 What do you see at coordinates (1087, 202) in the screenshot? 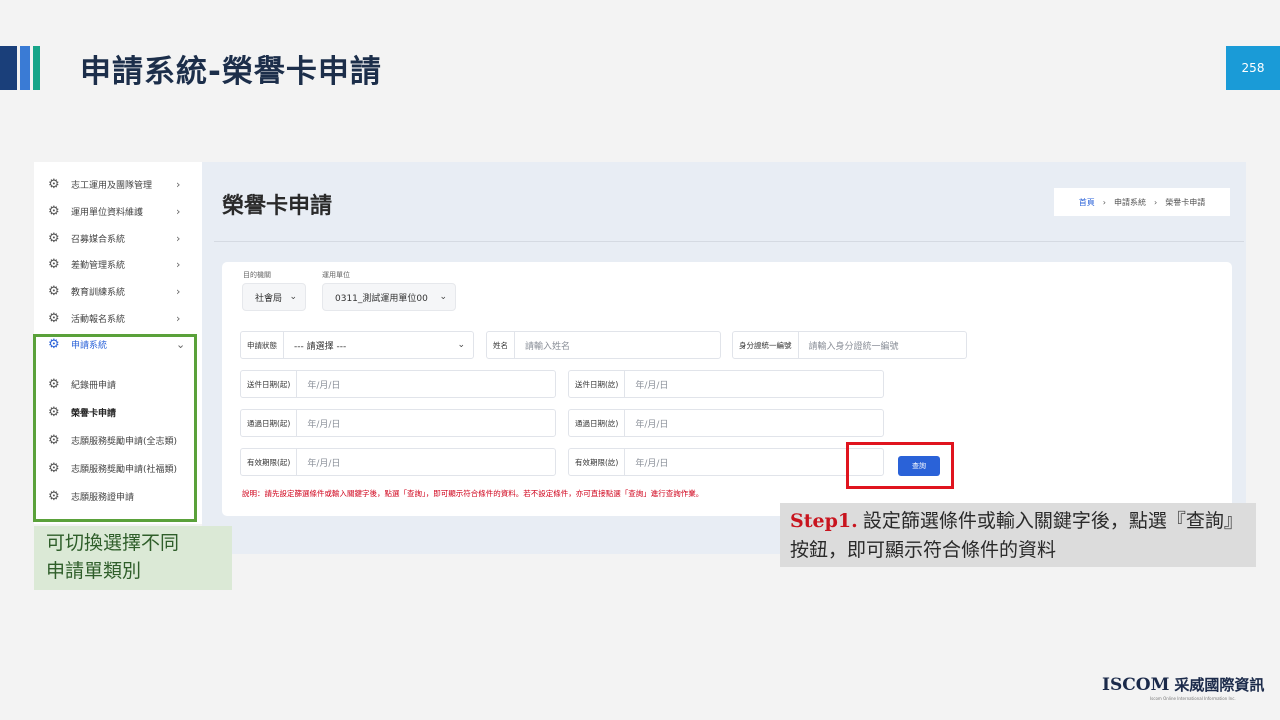
I see `breadcrumb-home-link: 首頁` at bounding box center [1087, 202].